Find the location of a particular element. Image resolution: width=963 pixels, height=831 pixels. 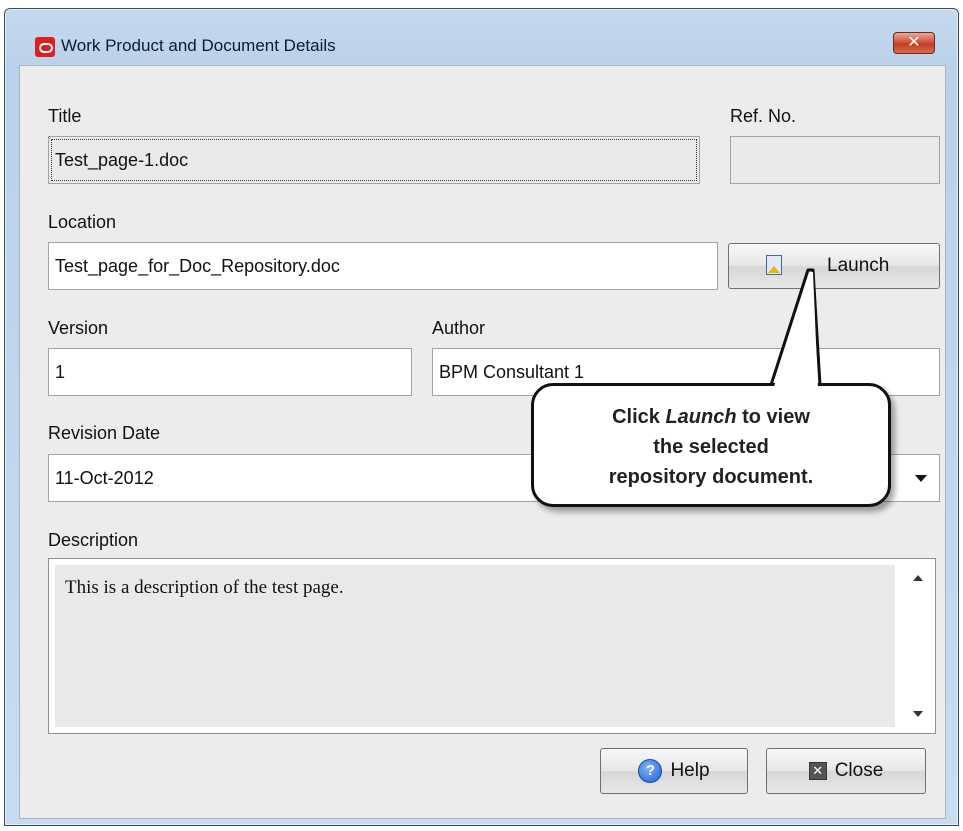

help-icon: ? is located at coordinates (650, 770).